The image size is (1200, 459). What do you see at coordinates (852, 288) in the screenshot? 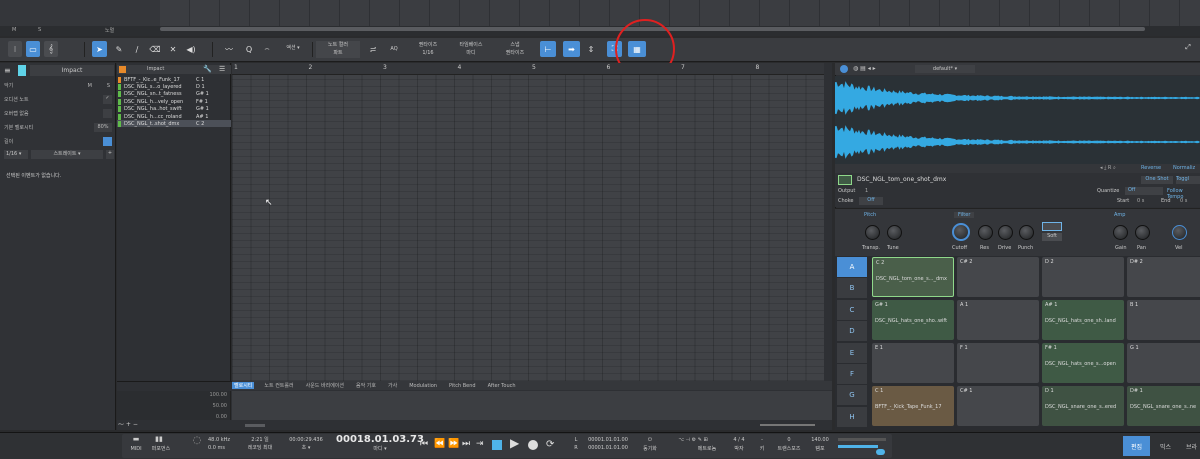
I see `pad-bank-button: B` at bounding box center [852, 288].